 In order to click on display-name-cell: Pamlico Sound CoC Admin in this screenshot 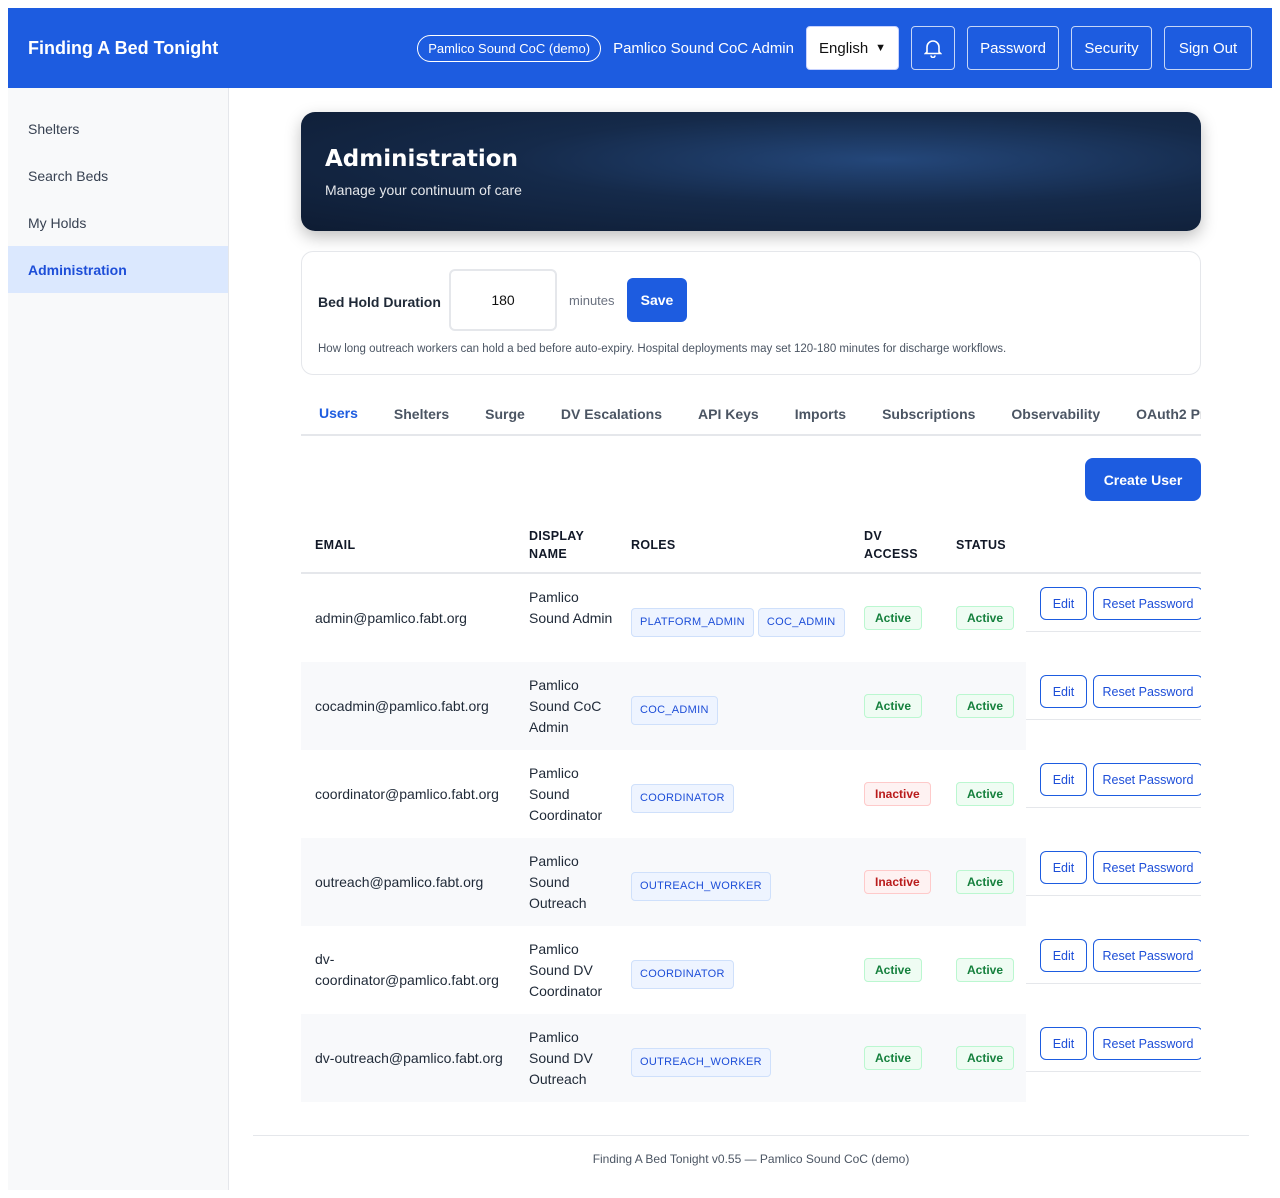, I will do `click(565, 706)`.